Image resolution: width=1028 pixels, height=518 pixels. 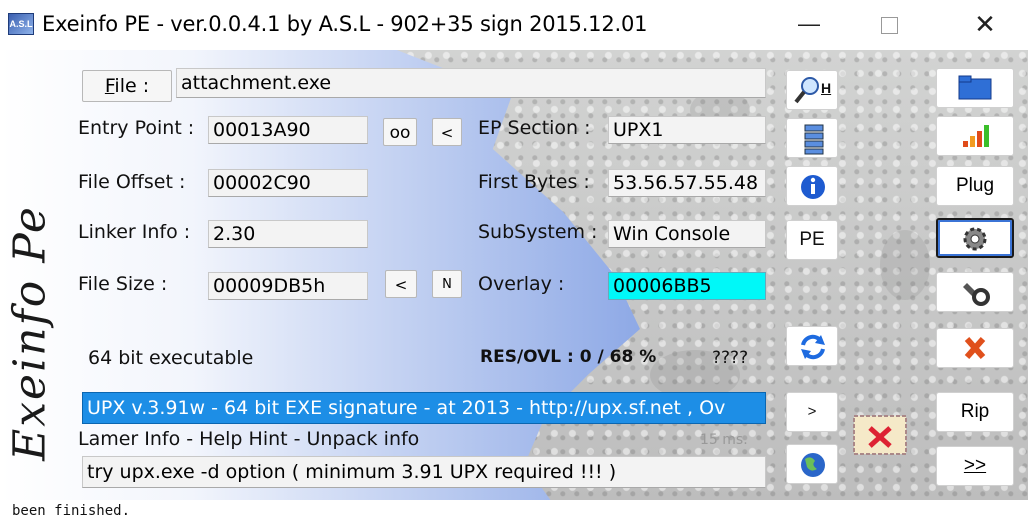 I want to click on info-icon, so click(x=813, y=187).